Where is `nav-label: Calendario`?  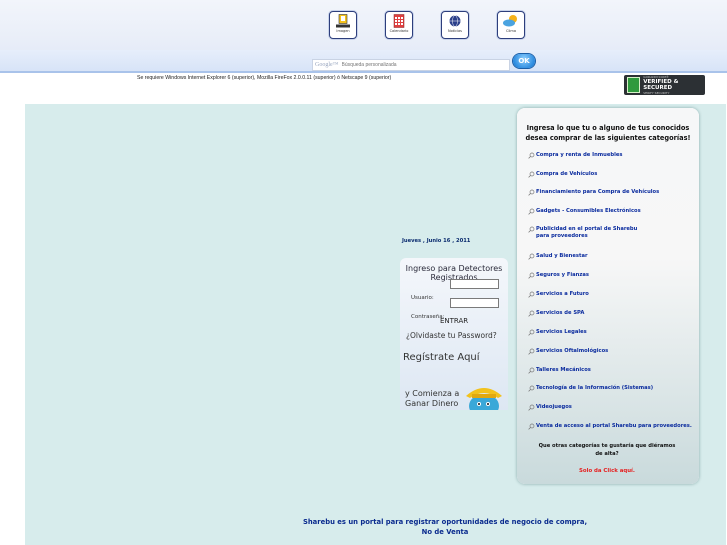 nav-label: Calendario is located at coordinates (399, 31).